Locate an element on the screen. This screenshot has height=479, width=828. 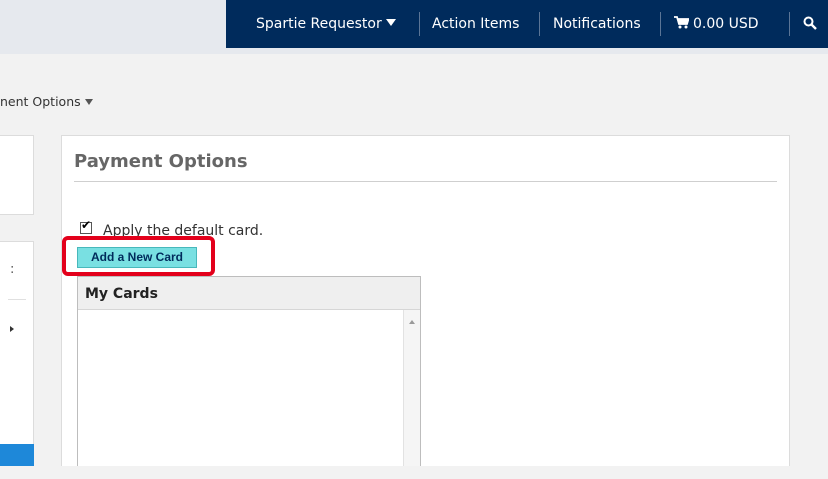
action-items-label: Action Items is located at coordinates (476, 24).